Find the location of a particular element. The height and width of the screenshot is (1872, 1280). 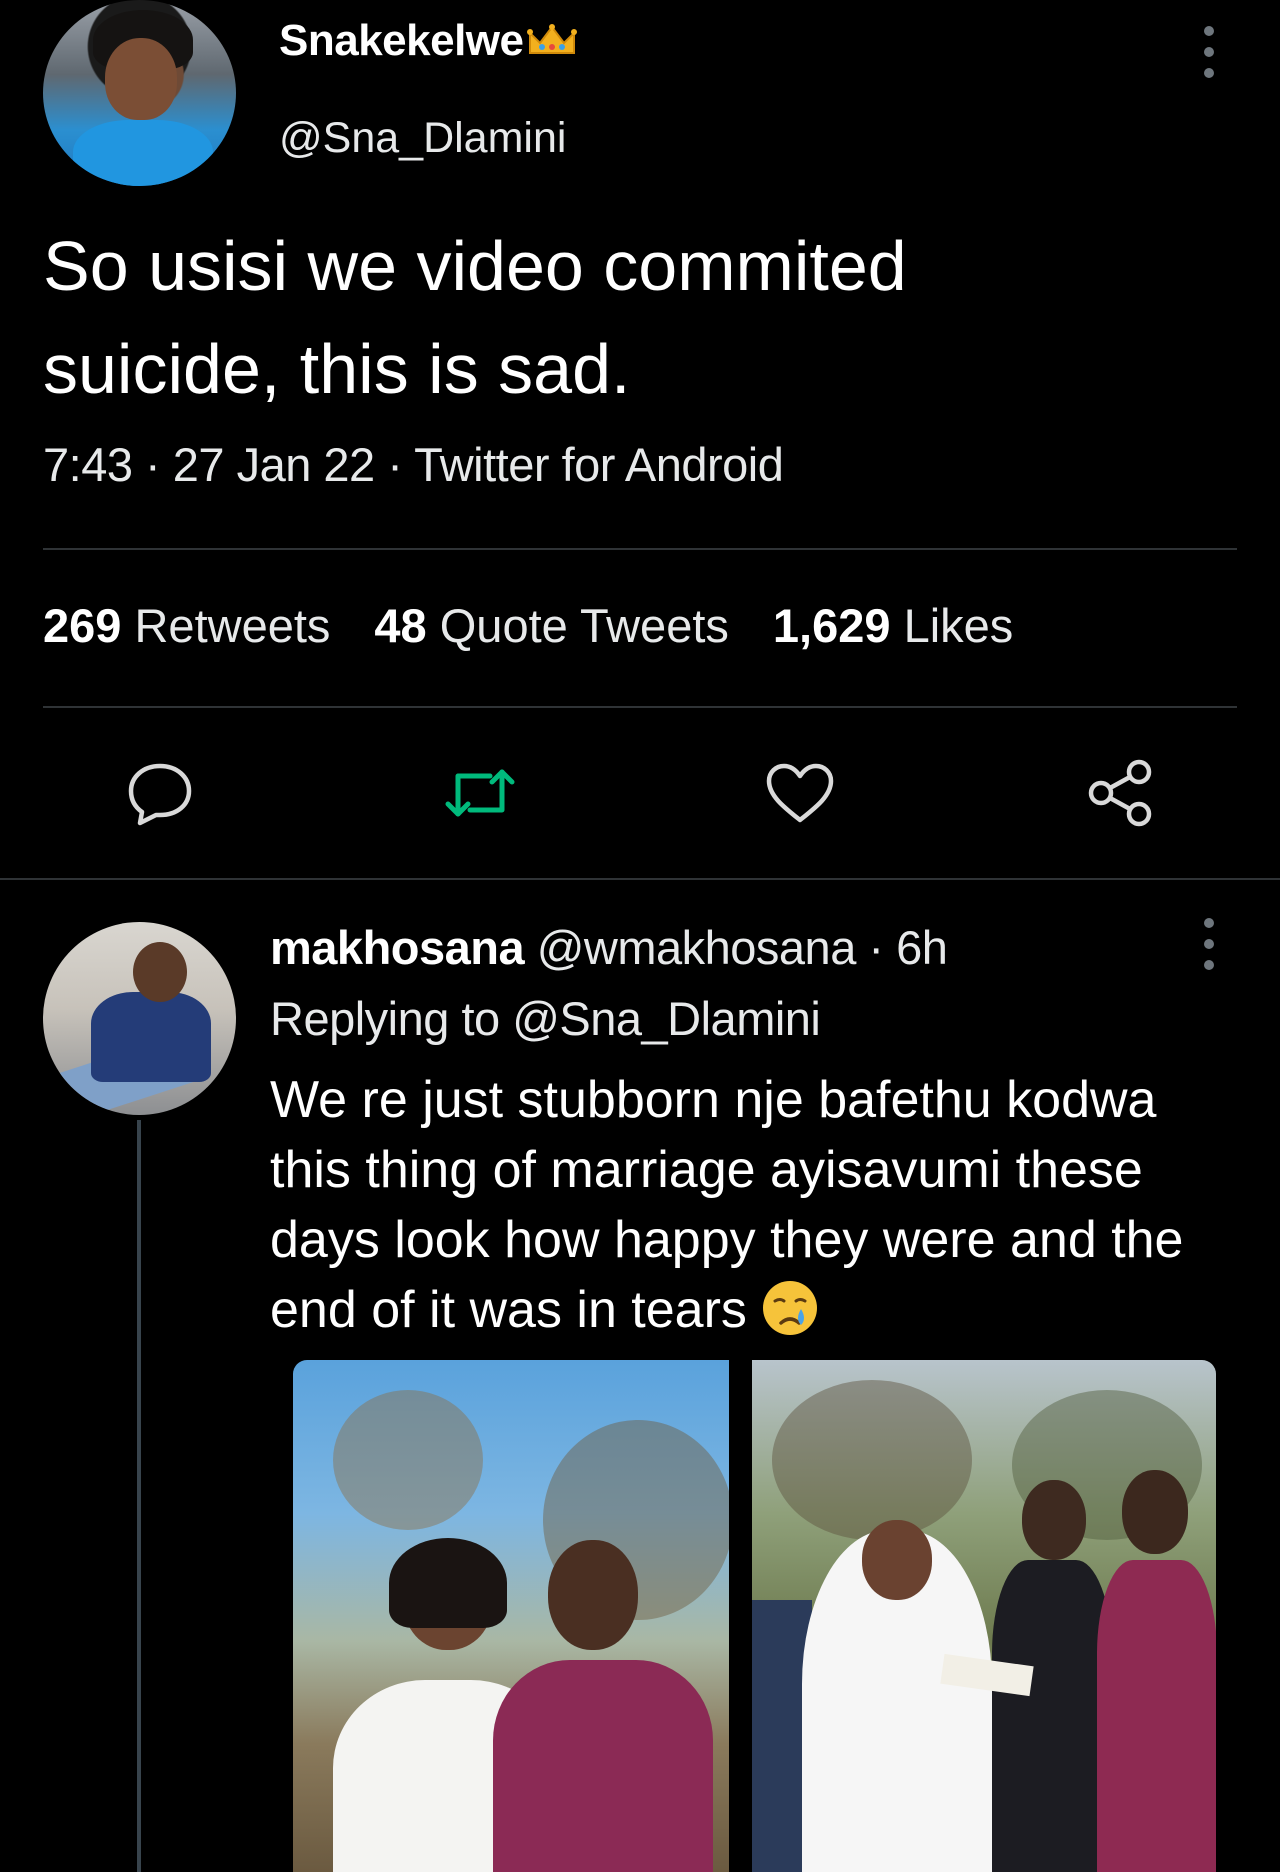

tweet-timestamp-source: 7:43 · 27 Jan 22 · Twitter for Android is located at coordinates (413, 464).